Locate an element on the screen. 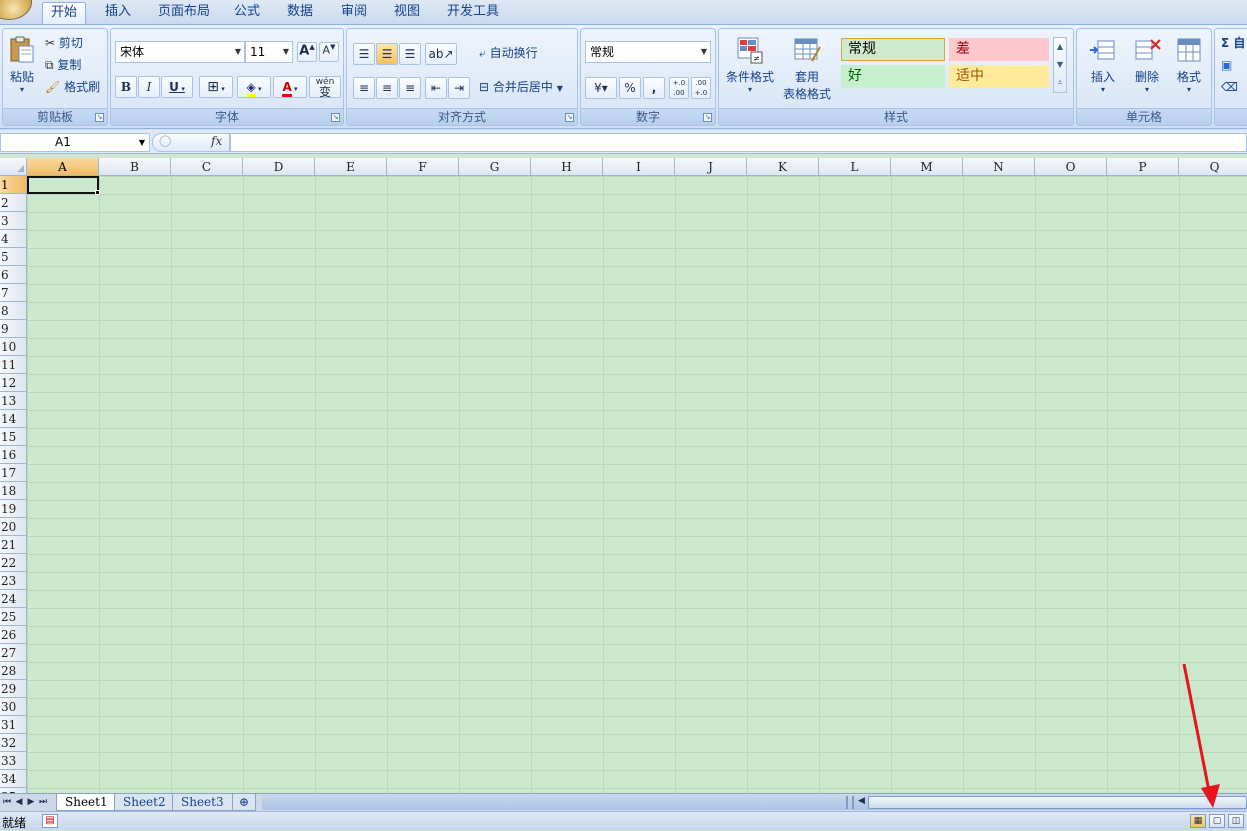 This screenshot has height=831, width=1247. row-header-6: 6 is located at coordinates (13, 275).